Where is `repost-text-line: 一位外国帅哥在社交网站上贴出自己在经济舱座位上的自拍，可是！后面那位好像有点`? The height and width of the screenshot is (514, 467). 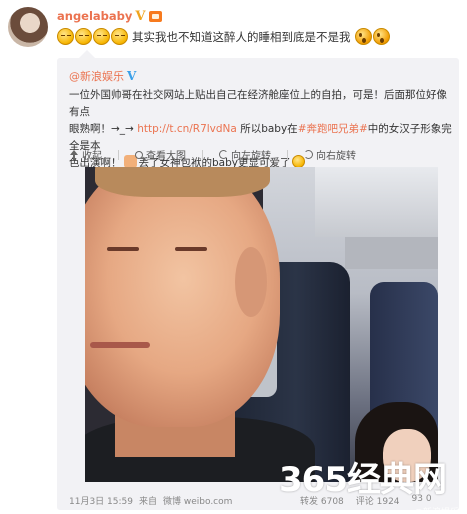 repost-text-line: 一位外国帅哥在社交网站上贴出自己在经济舱座位上的自拍，可是！后面那位好像有点 is located at coordinates (258, 103).